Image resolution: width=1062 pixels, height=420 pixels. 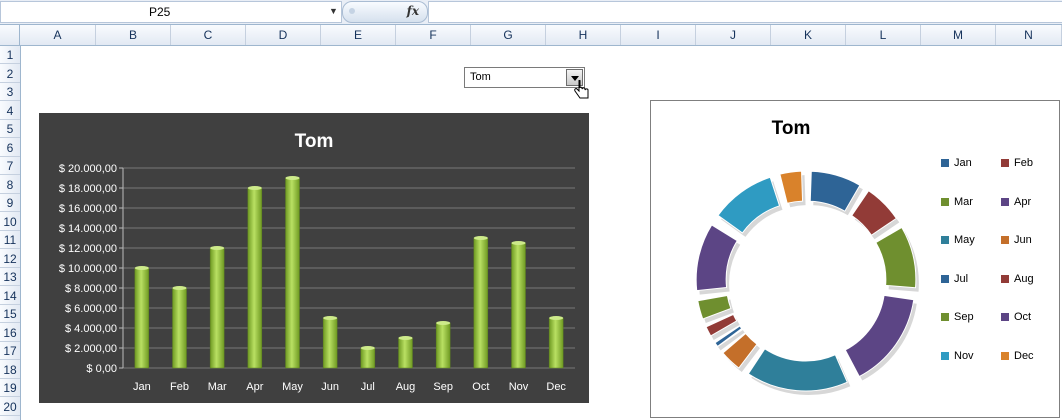 What do you see at coordinates (1016, 240) in the screenshot?
I see `legend-item-jun: Jun` at bounding box center [1016, 240].